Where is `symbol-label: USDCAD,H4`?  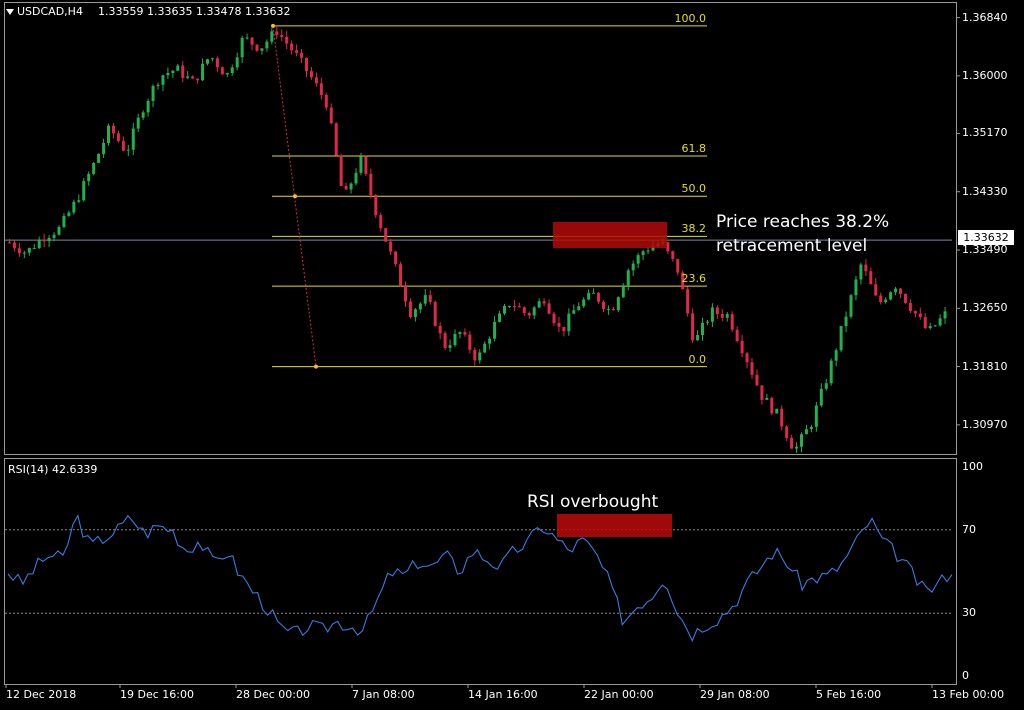 symbol-label: USDCAD,H4 is located at coordinates (50, 11).